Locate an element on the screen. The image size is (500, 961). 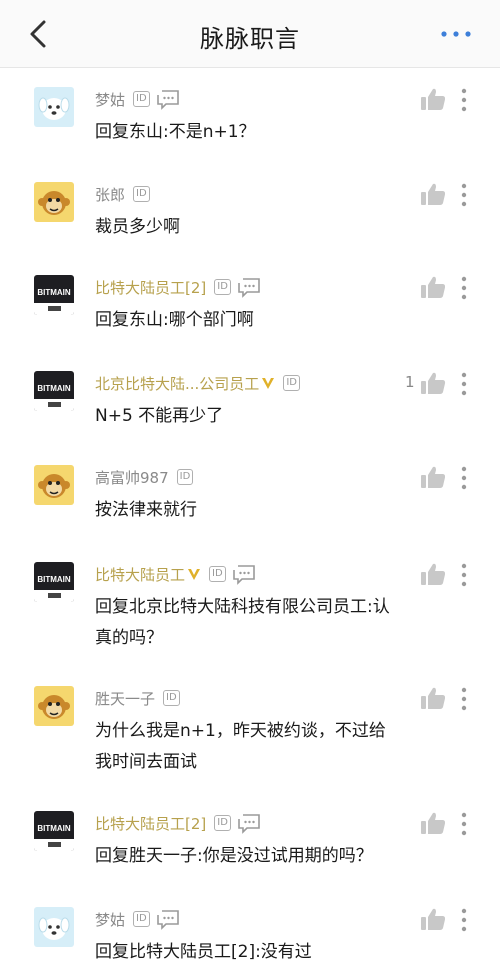
comment-header: 张郎 ID is located at coordinates (122, 194).